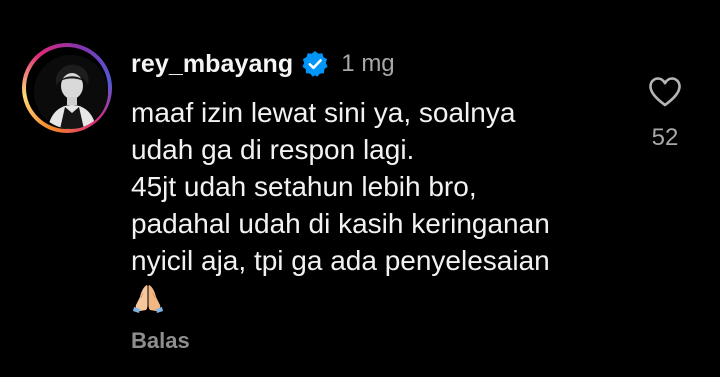 Image resolution: width=720 pixels, height=377 pixels. I want to click on username: rey_mbayang, so click(212, 64).